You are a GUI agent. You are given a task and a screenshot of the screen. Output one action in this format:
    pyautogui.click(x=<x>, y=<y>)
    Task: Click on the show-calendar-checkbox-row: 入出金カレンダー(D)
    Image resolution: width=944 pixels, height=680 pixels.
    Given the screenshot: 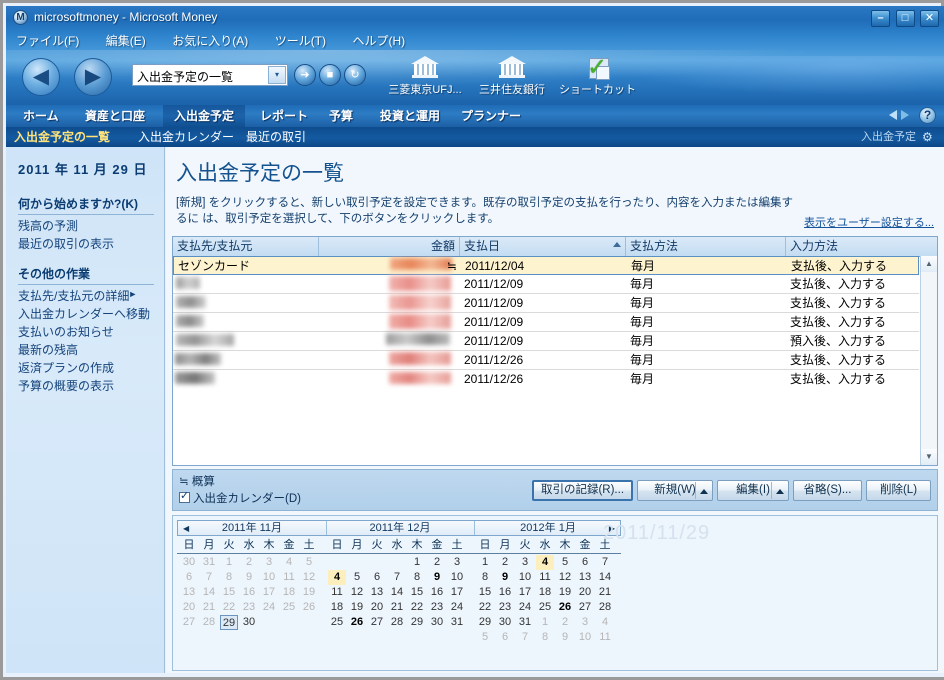 What is the action you would take?
    pyautogui.click(x=240, y=497)
    